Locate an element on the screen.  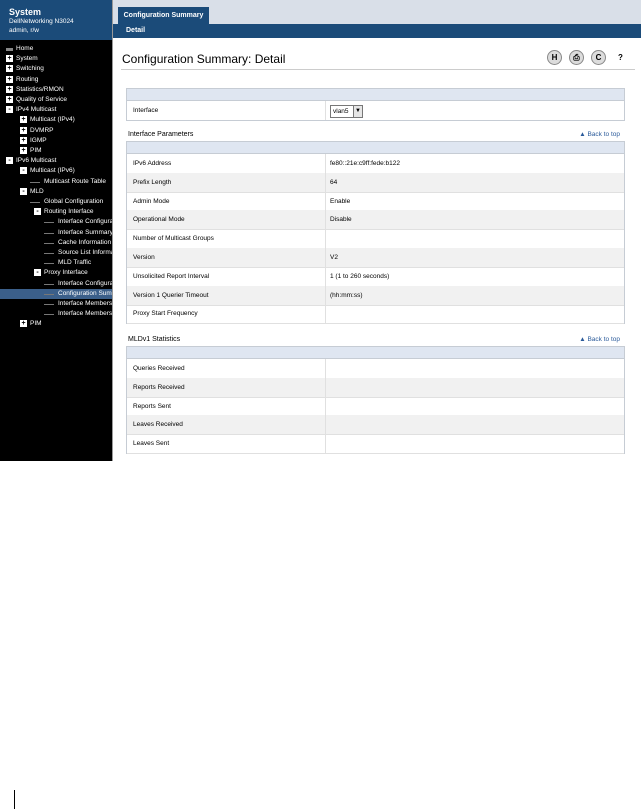
interface-select: vlan5 ▼ is located at coordinates (346, 111).